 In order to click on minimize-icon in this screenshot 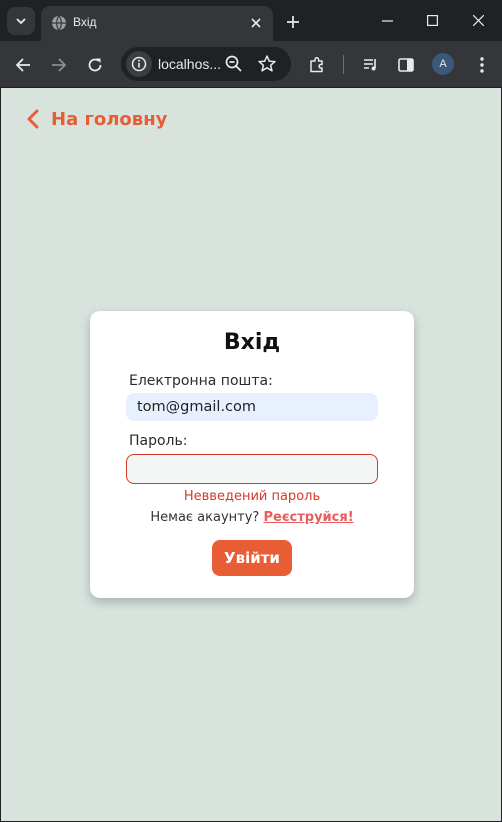, I will do `click(387, 20)`.